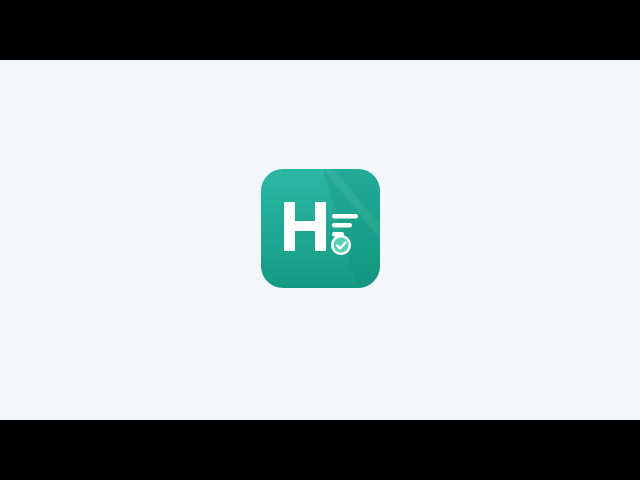 Image resolution: width=640 pixels, height=480 pixels. Describe the element at coordinates (320, 450) in the screenshot. I see `letterbox-bottom` at that location.